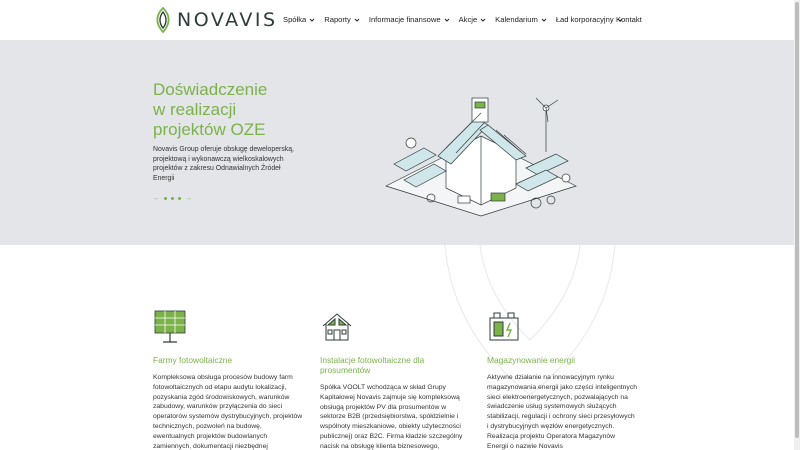 The height and width of the screenshot is (450, 800). I want to click on nav-item-kalendarium: Kalendarium, so click(521, 19).